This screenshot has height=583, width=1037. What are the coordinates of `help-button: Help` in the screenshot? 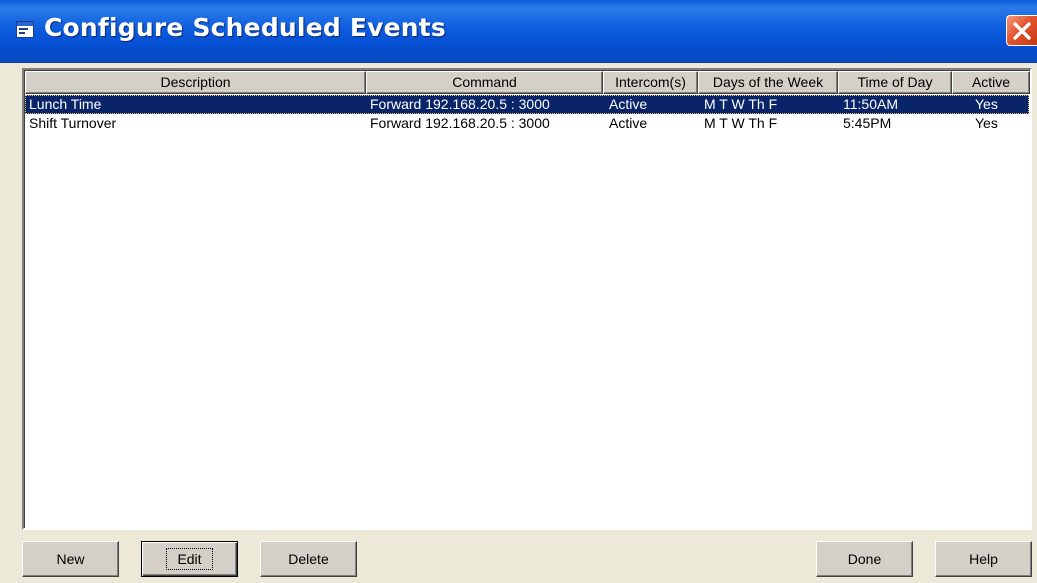 It's located at (983, 559).